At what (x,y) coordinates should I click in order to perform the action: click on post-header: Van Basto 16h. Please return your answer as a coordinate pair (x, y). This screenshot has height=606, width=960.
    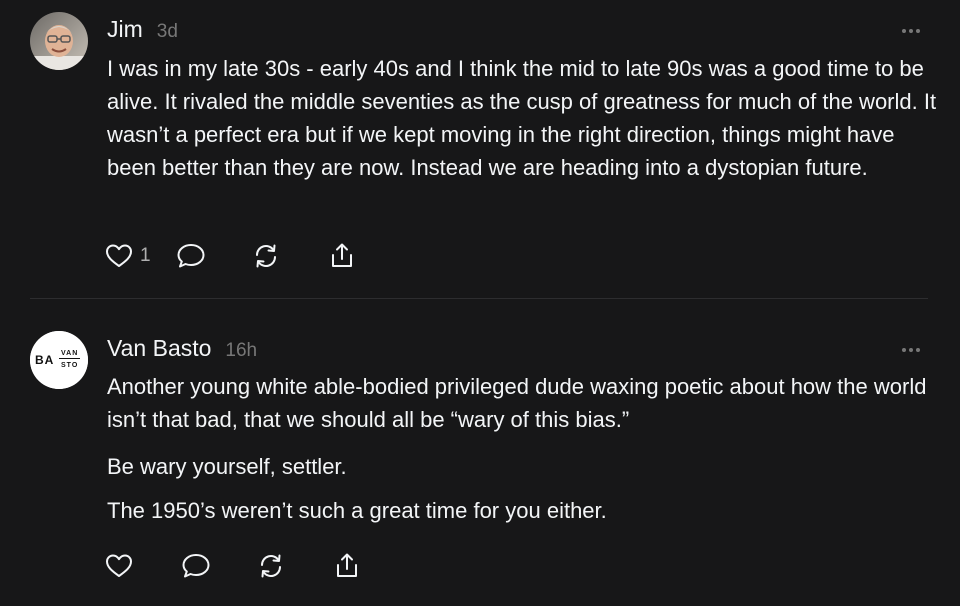
    Looking at the image, I should click on (182, 348).